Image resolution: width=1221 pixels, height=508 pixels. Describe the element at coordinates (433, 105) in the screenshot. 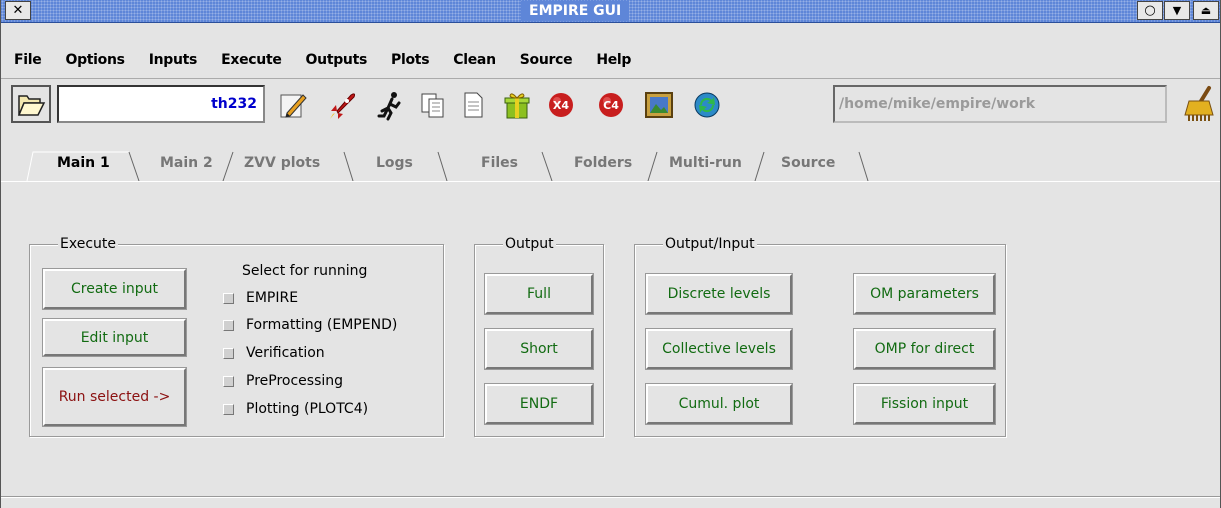

I see `copy-icon` at that location.